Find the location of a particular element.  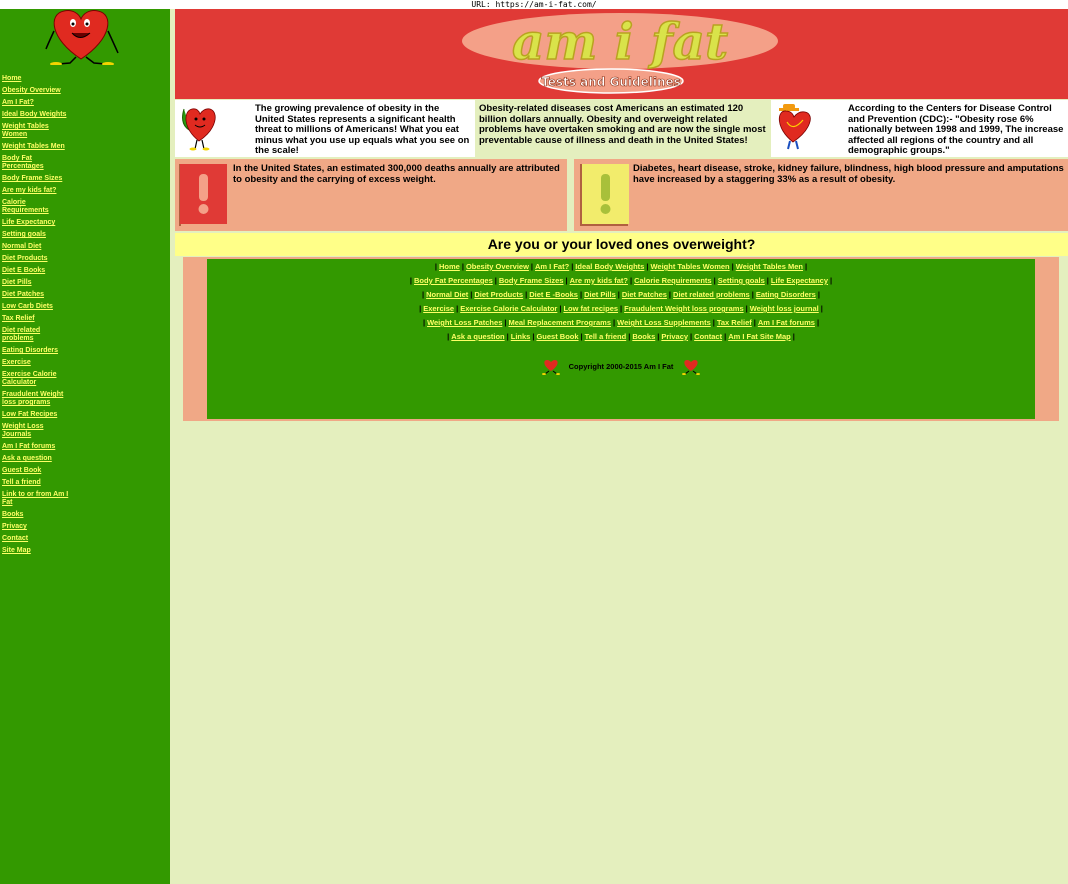

footer-link: Home is located at coordinates (449, 266).